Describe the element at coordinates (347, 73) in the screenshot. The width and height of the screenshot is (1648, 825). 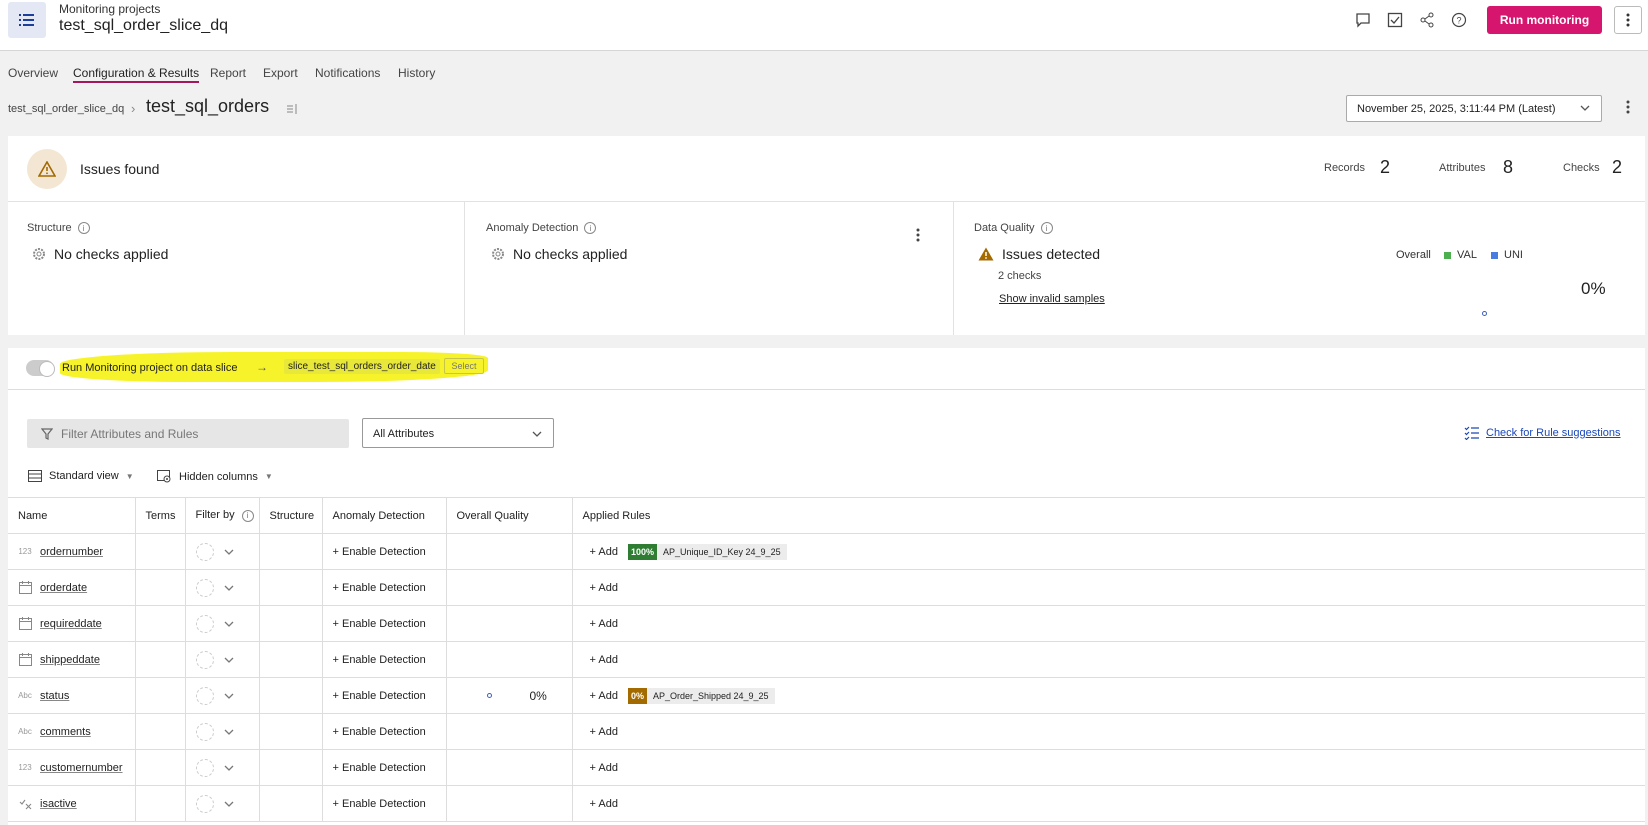
I see `tab-notifications: Notifications` at that location.